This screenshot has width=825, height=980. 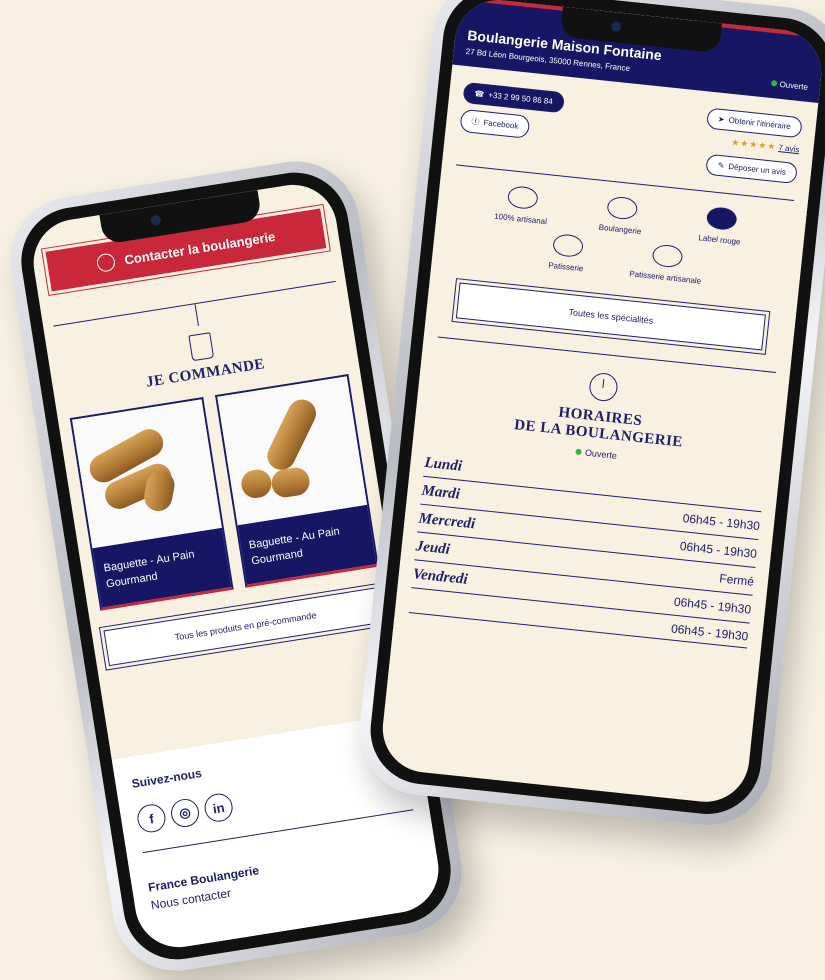 I want to click on reviews-link: 7 avis, so click(x=789, y=148).